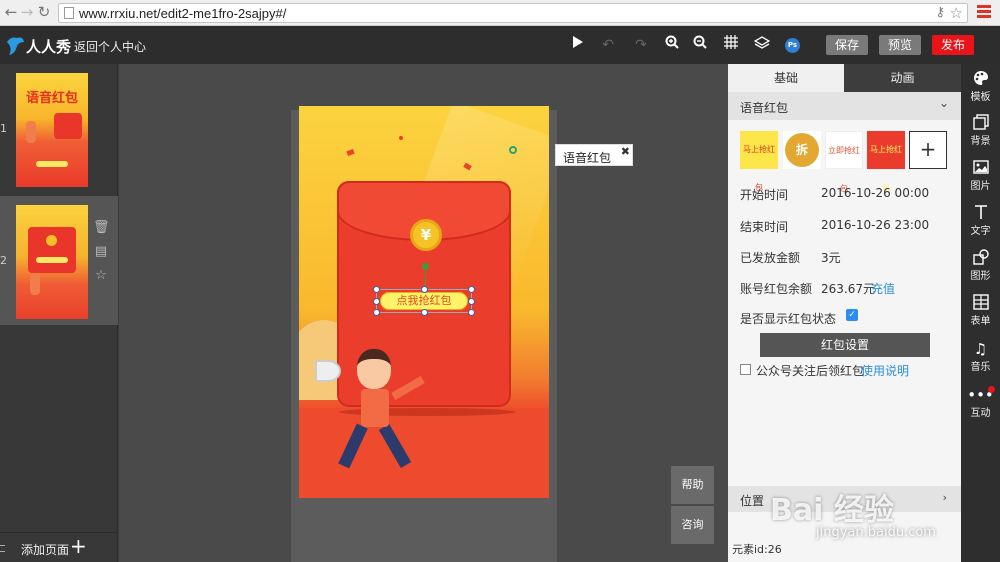 The width and height of the screenshot is (1000, 562). I want to click on background-ground, so click(424, 453).